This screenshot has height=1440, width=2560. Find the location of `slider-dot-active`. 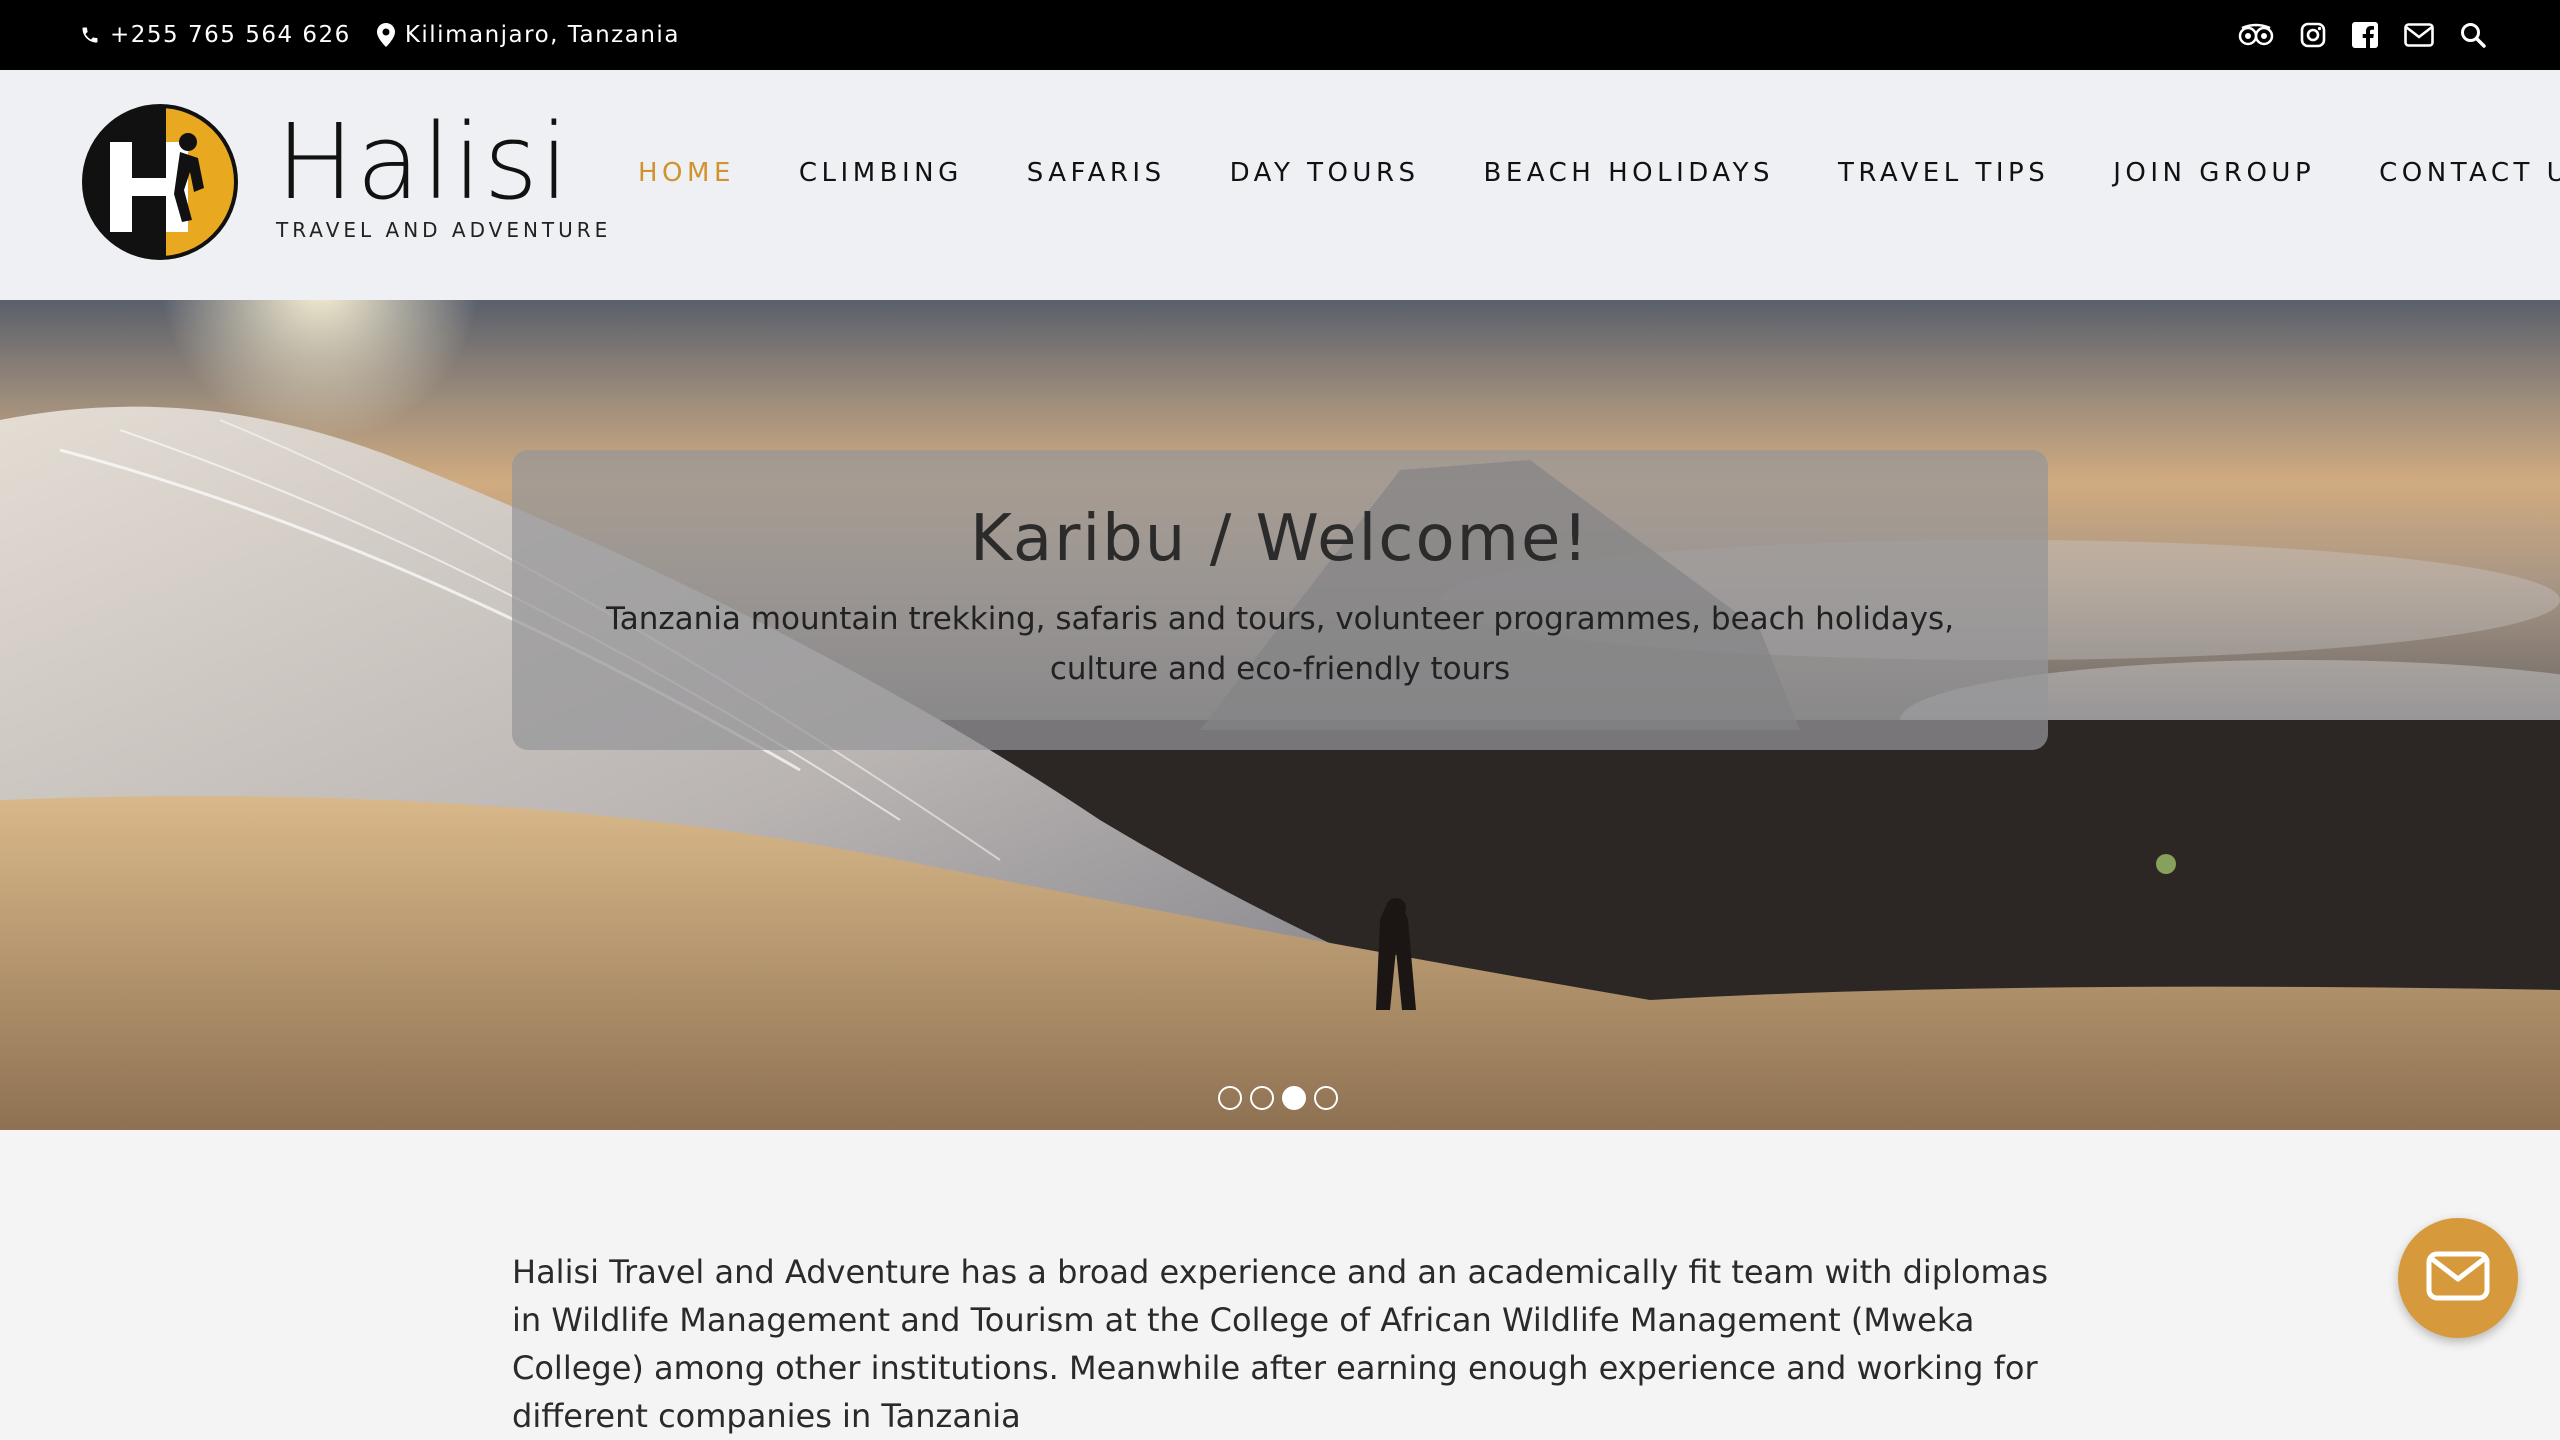

slider-dot-active is located at coordinates (1294, 1098).